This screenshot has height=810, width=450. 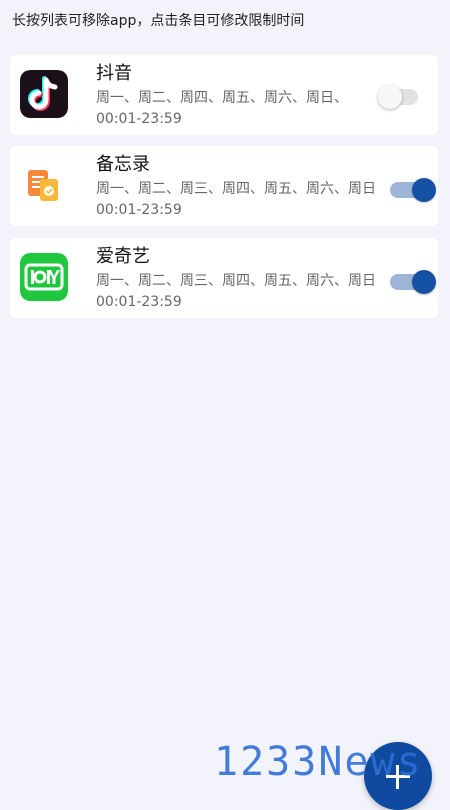 I want to click on app-toggle-douyin, so click(x=398, y=97).